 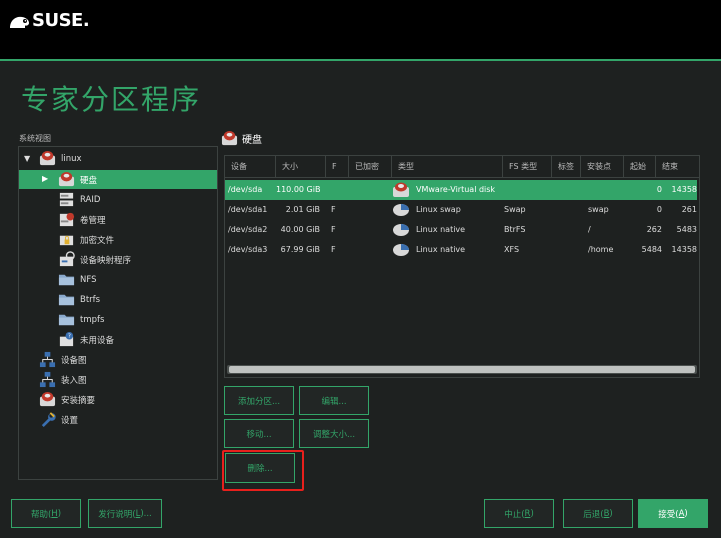 What do you see at coordinates (71, 158) in the screenshot?
I see `tree-item-label: linux` at bounding box center [71, 158].